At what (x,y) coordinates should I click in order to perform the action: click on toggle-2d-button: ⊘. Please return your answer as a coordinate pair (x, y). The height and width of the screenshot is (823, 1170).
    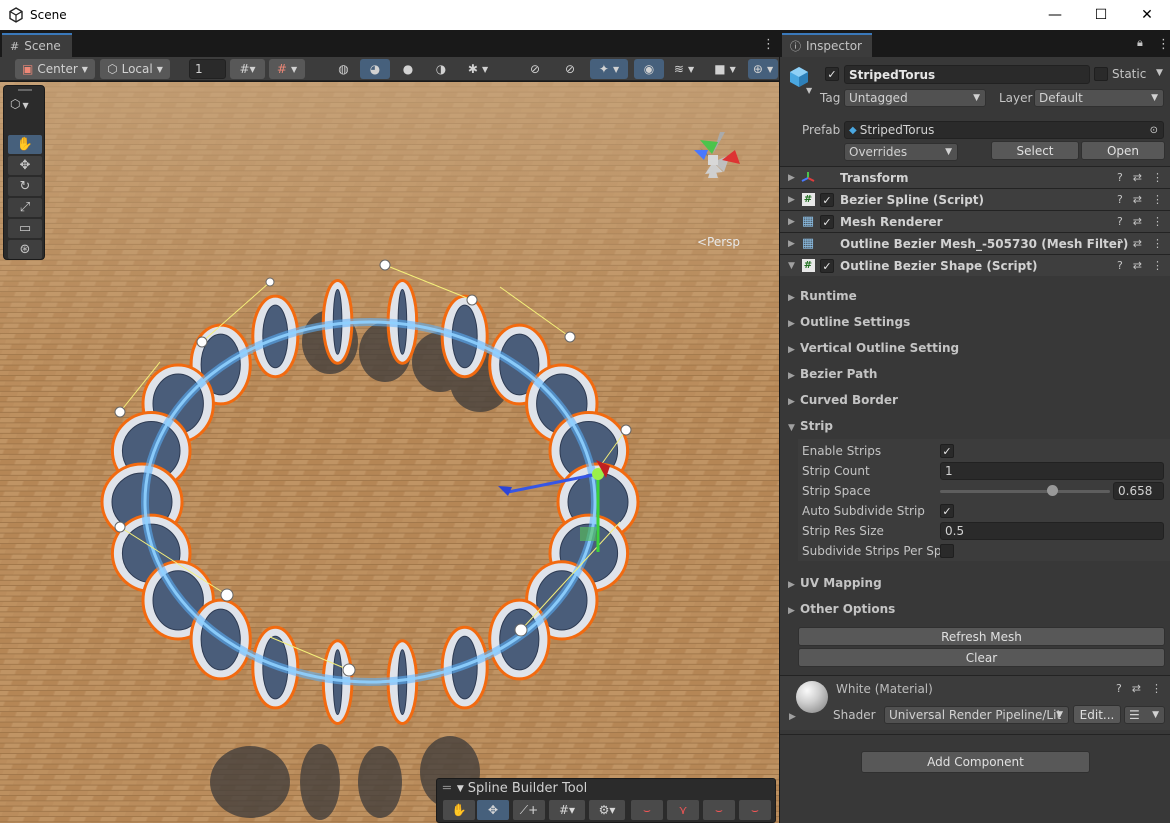
    Looking at the image, I should click on (535, 69).